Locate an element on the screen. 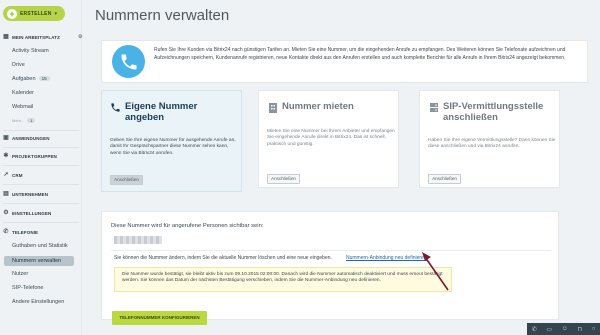 This screenshot has height=335, width=600. phone-number-value is located at coordinates (138, 240).